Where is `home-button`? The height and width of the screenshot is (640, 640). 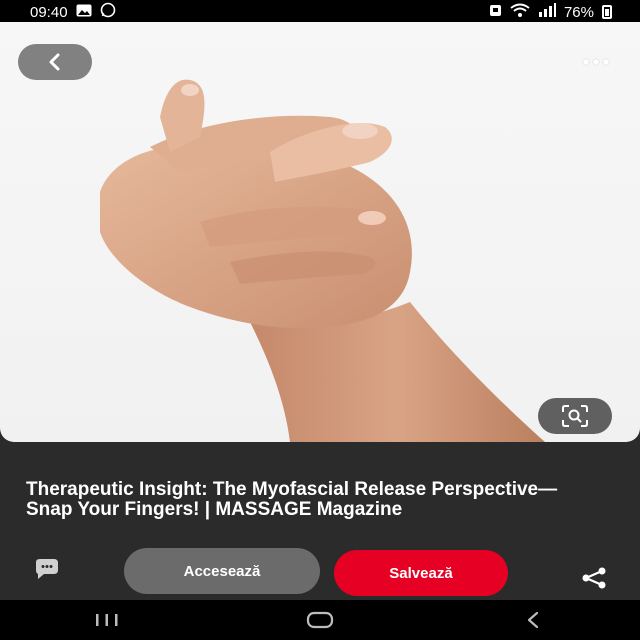 home-button is located at coordinates (320, 620).